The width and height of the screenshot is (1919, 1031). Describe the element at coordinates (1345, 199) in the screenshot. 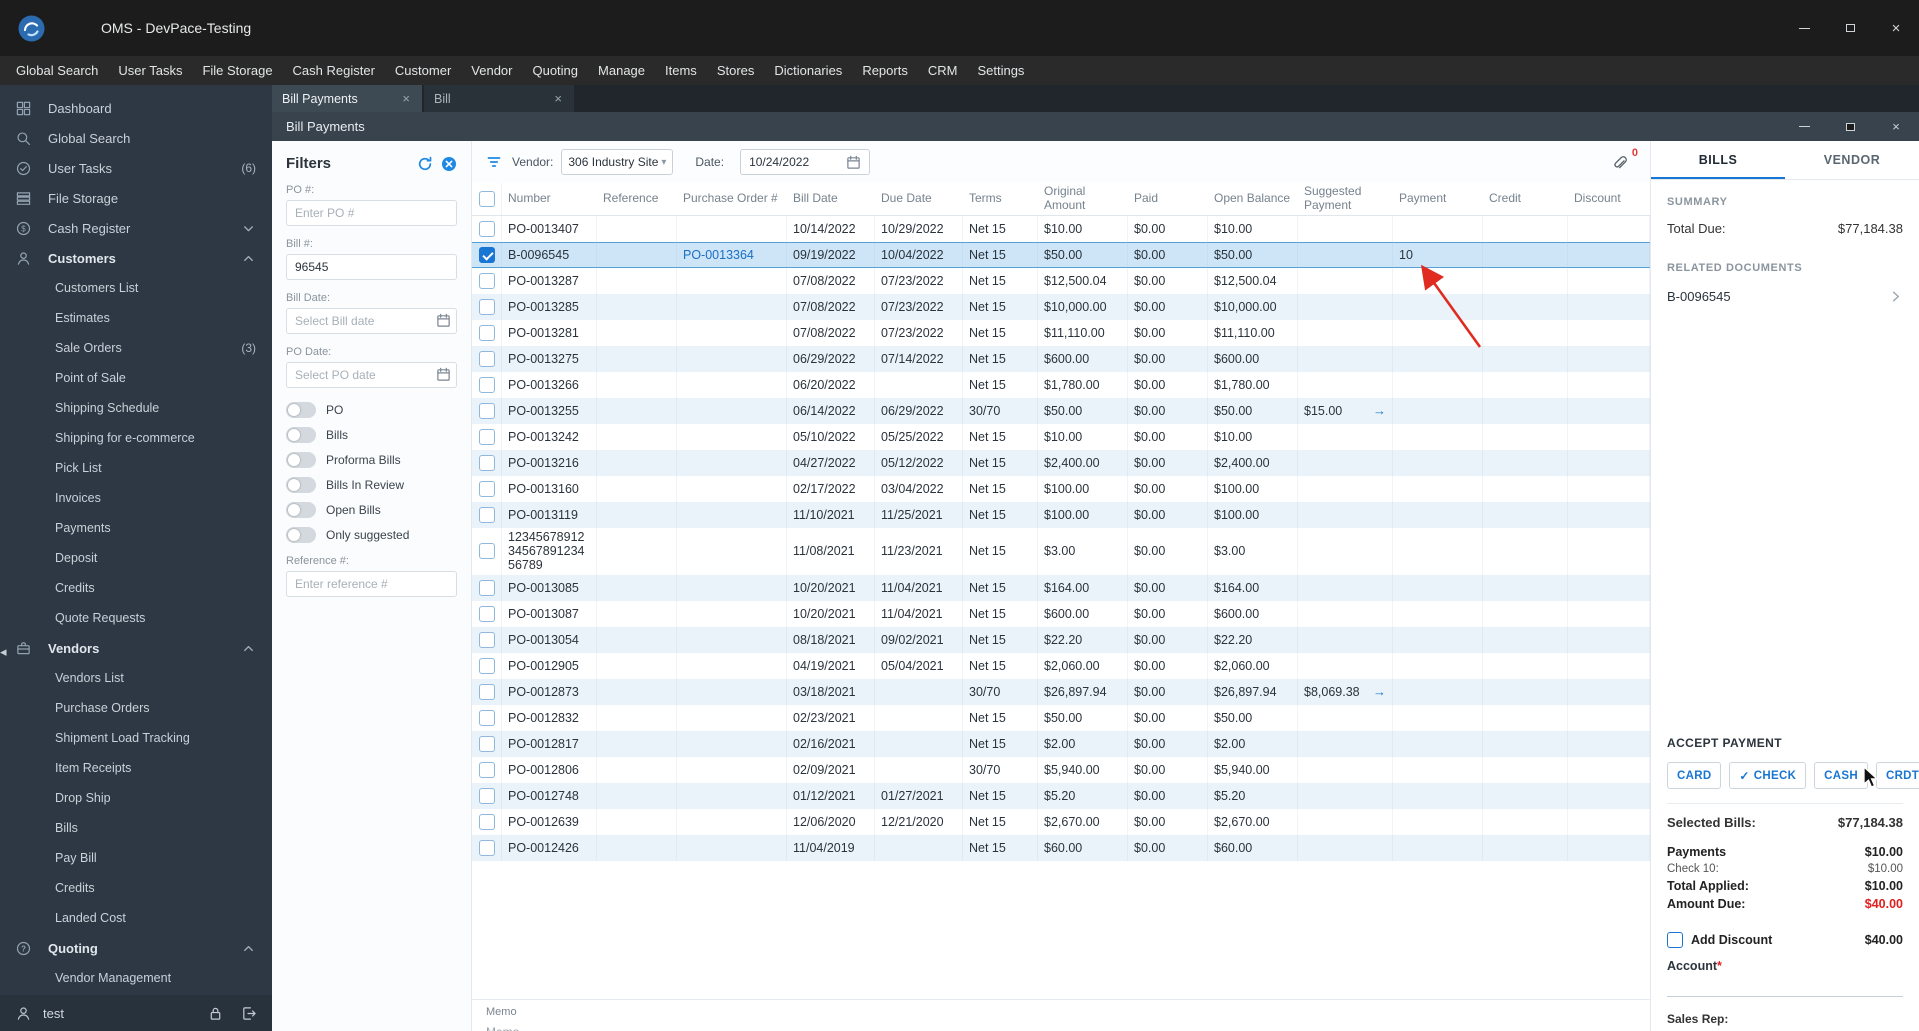

I see `column-header-suggested-payment: Suggested Payment` at that location.